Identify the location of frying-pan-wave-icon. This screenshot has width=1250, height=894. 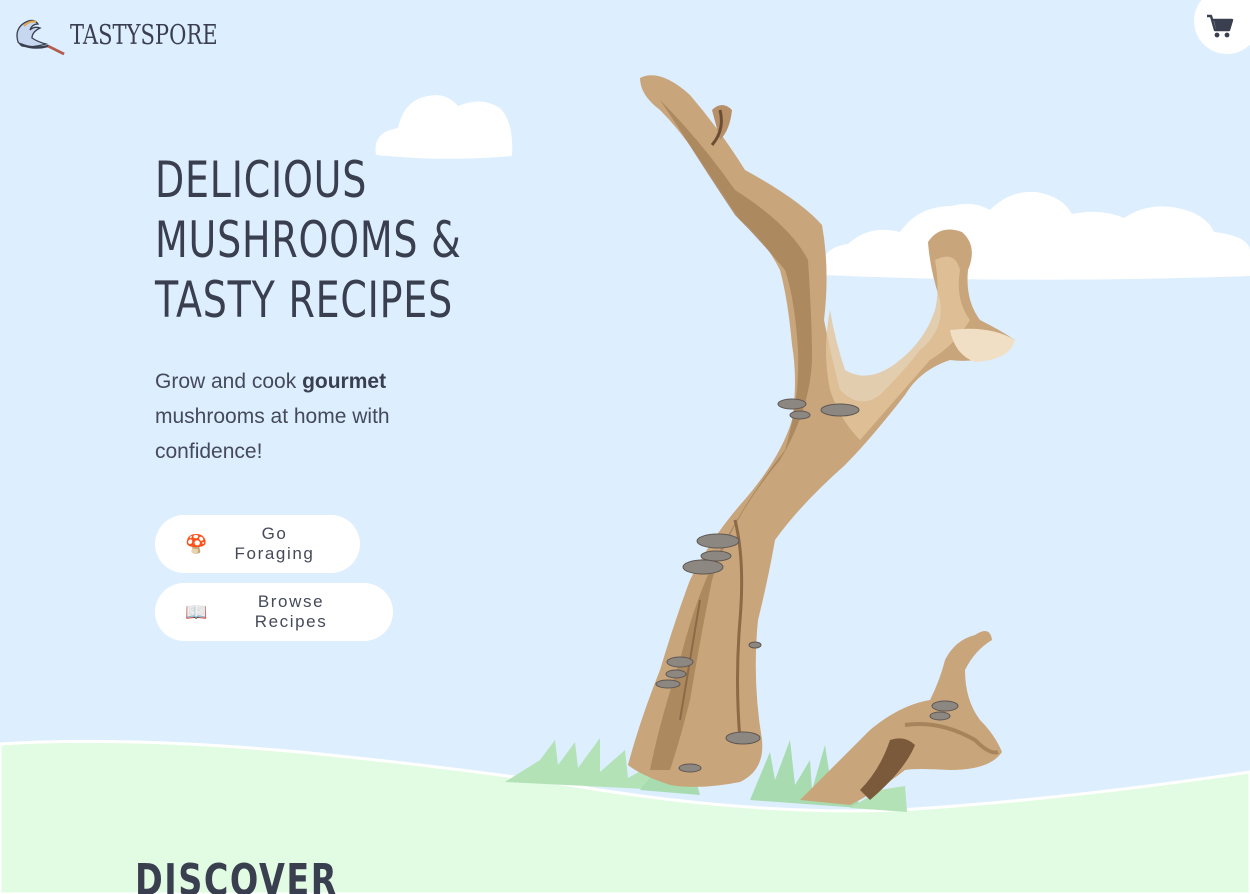
(40, 37).